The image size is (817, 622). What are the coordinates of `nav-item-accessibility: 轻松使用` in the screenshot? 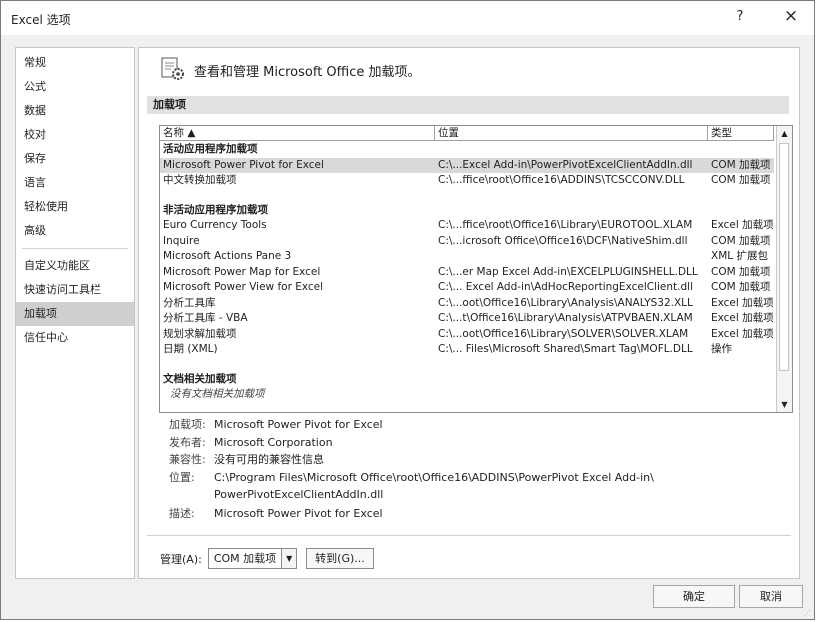 It's located at (75, 207).